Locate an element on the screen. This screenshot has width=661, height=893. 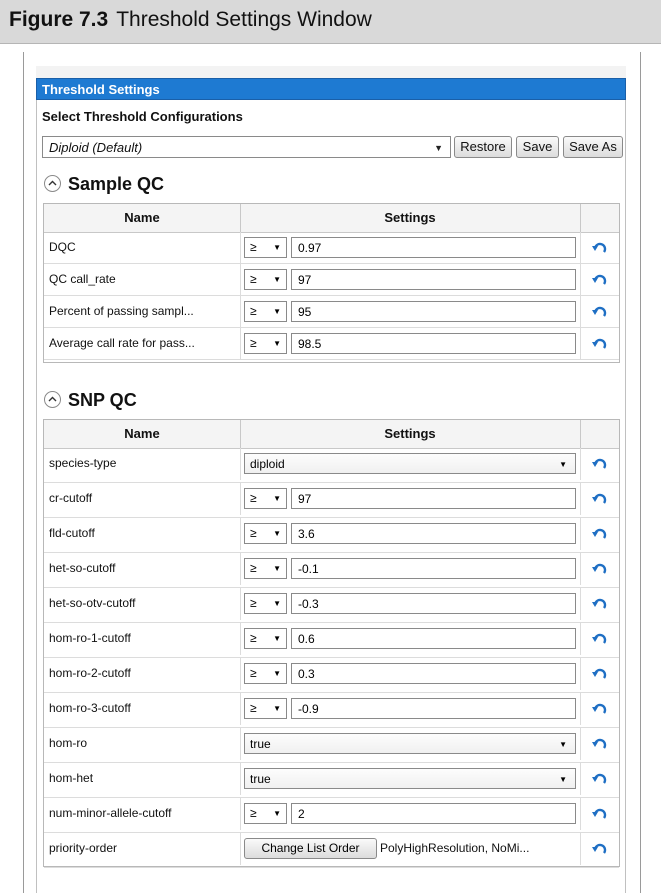
setting-name: hom-ro is located at coordinates (68, 743).